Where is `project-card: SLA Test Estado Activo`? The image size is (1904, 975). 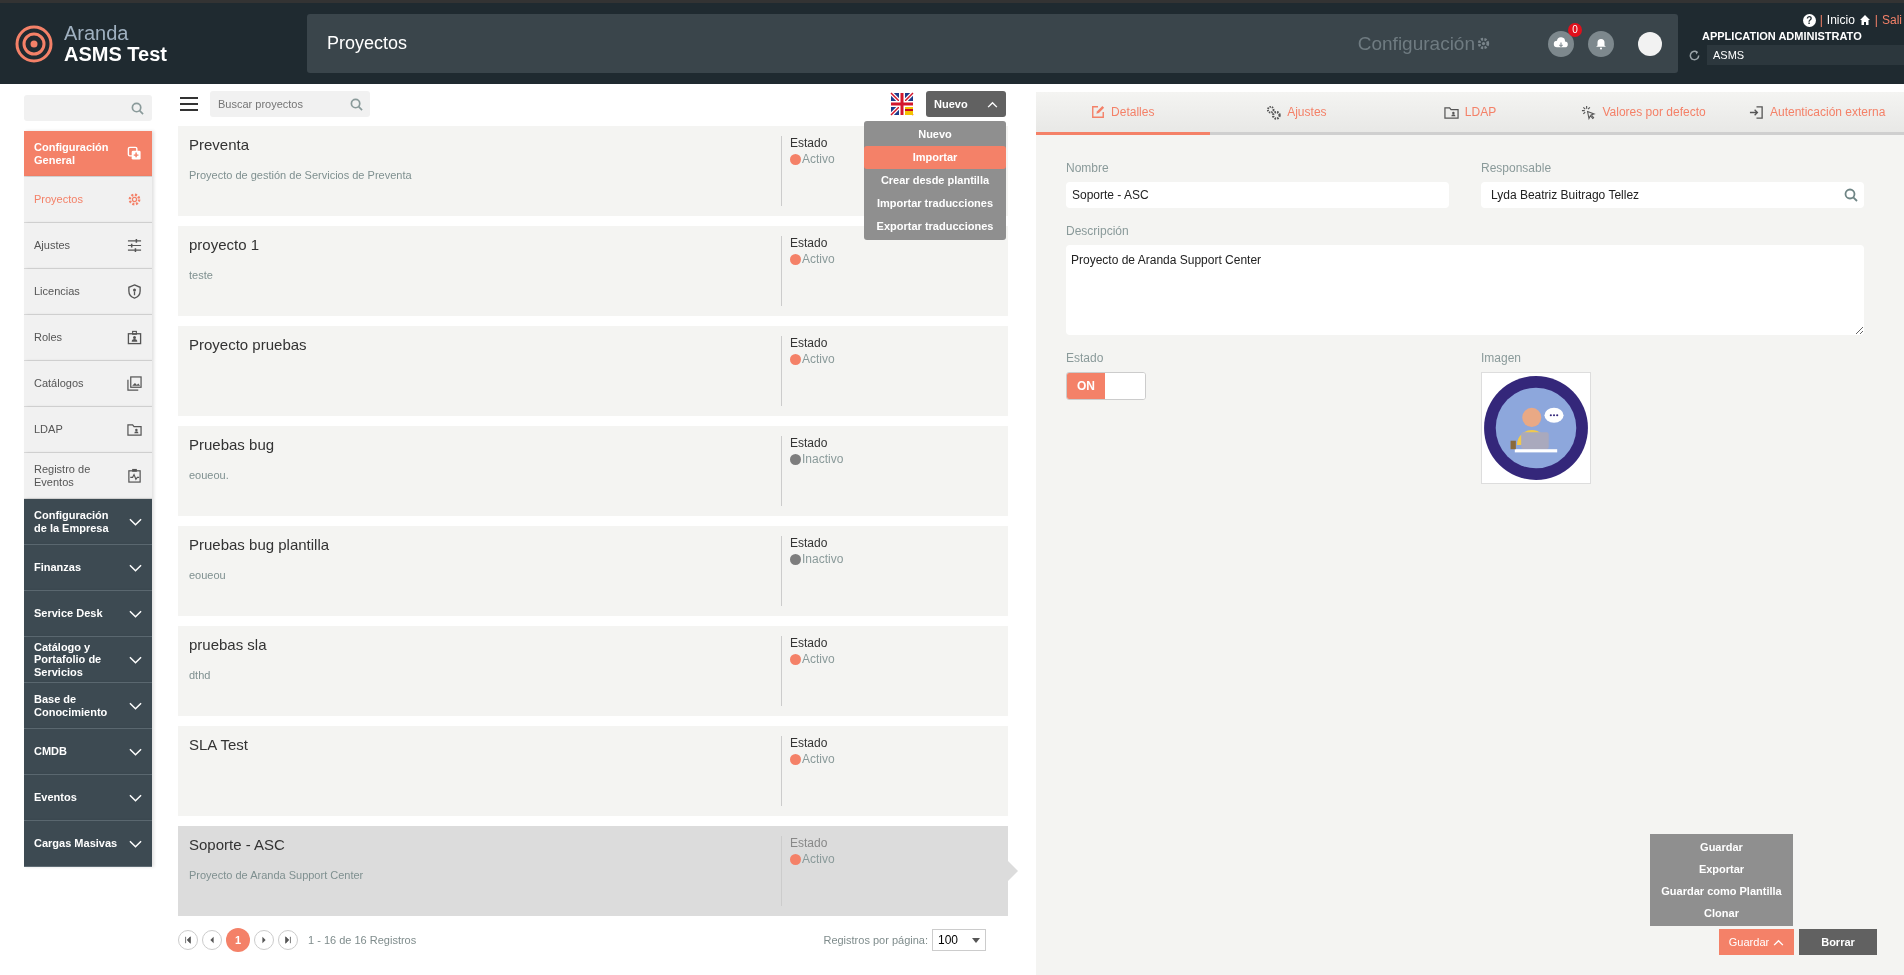
project-card: SLA Test Estado Activo is located at coordinates (593, 771).